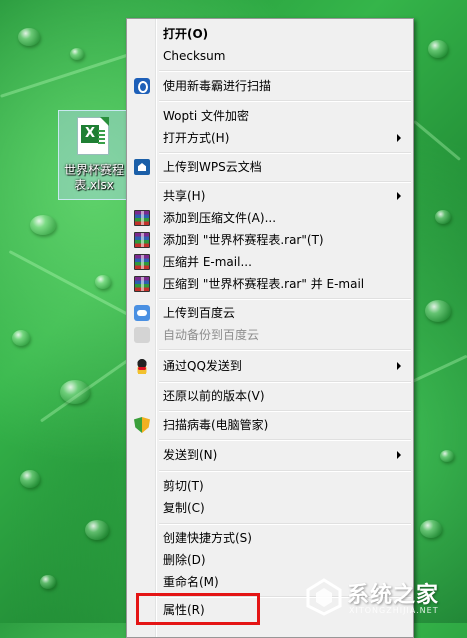 Image resolution: width=467 pixels, height=638 pixels. What do you see at coordinates (214, 396) in the screenshot?
I see `menu-item-label: 还原以前的版本(V)` at bounding box center [214, 396].